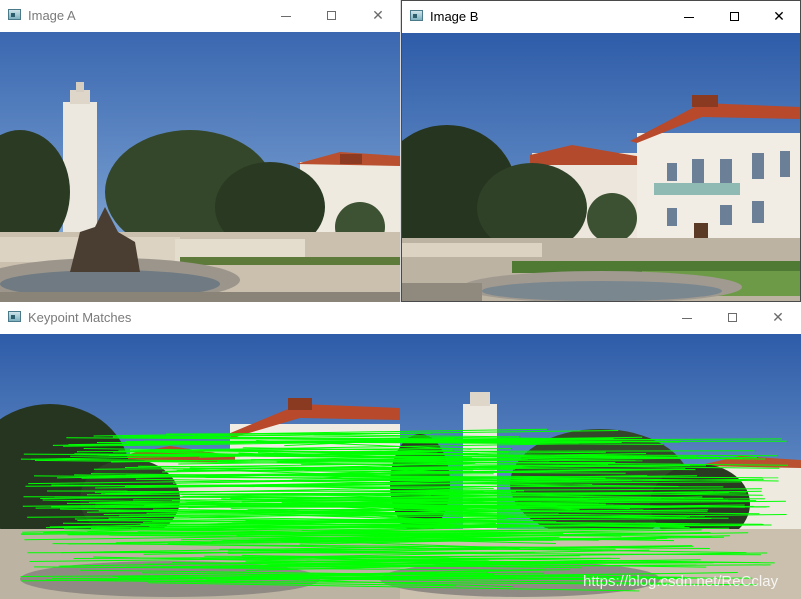  I want to click on image-a-titlebar: Image A ✕, so click(200, 16).